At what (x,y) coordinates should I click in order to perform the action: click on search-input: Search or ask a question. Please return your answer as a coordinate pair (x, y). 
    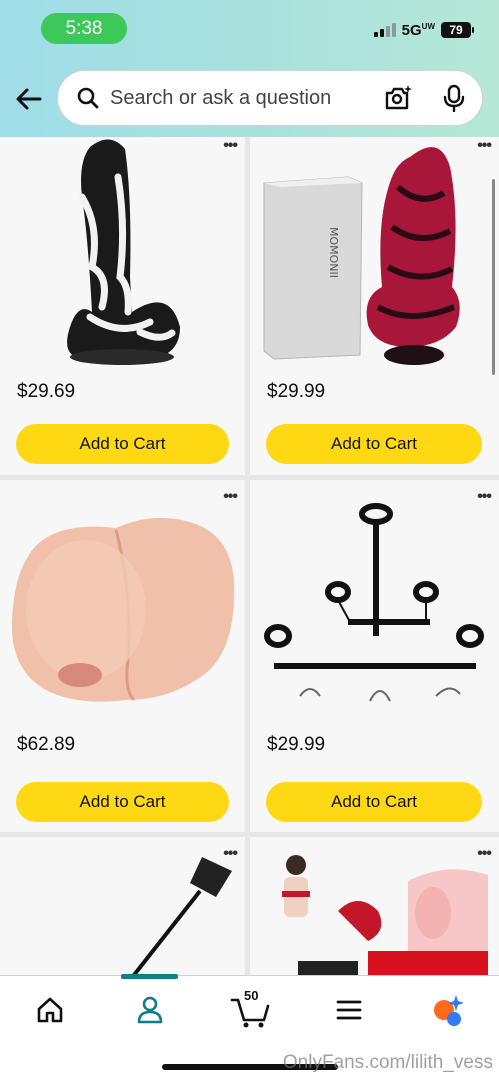
    Looking at the image, I should click on (247, 98).